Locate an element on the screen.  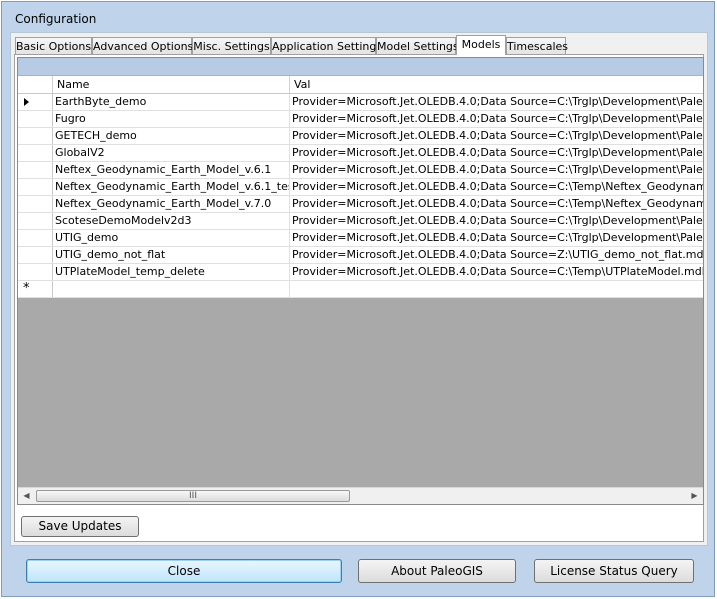
cell-name: UTIG_demo_not_flat is located at coordinates (171, 255).